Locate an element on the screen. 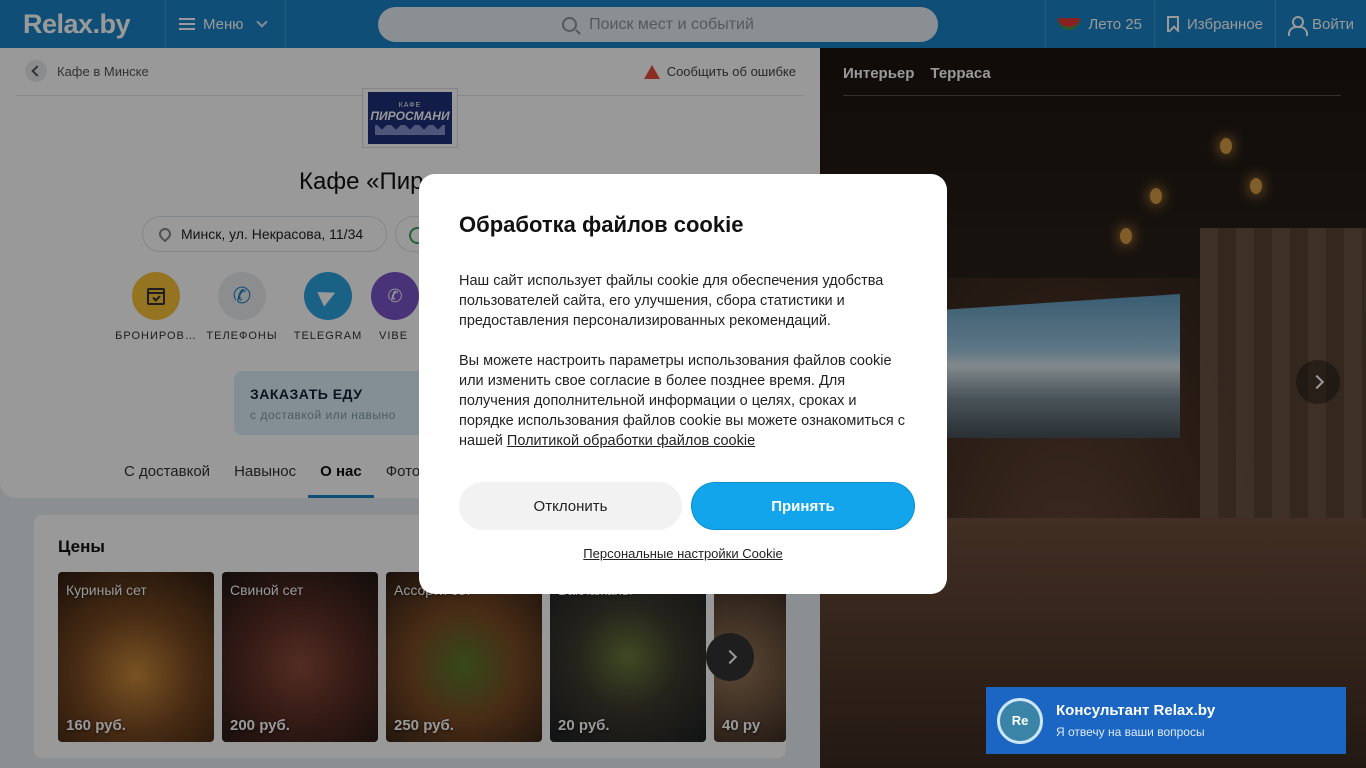 The height and width of the screenshot is (768, 1366). accept-button: Принять is located at coordinates (803, 506).